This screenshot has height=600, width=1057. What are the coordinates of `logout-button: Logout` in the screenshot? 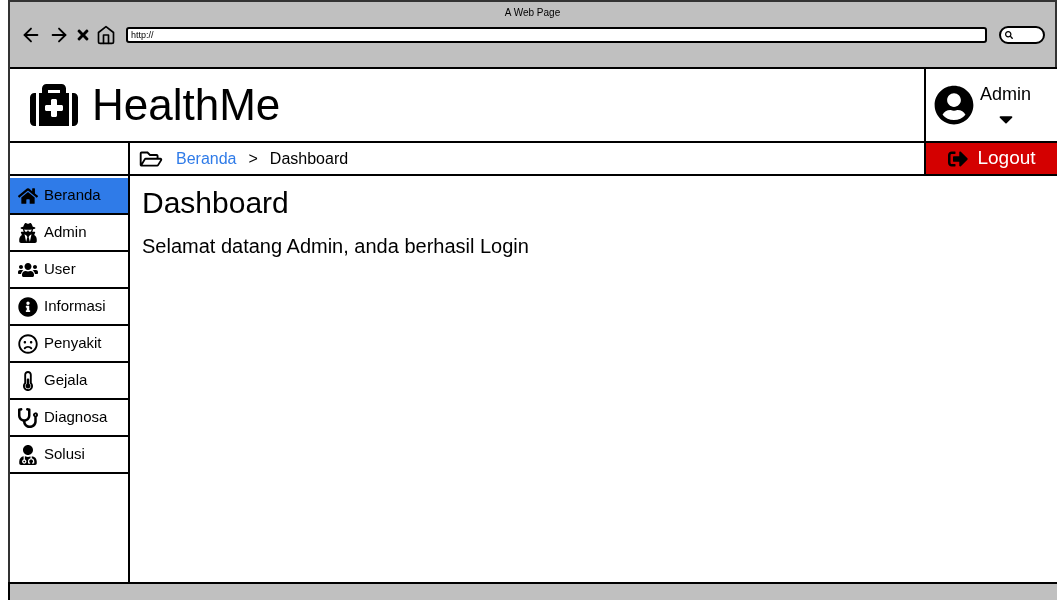 It's located at (991, 158).